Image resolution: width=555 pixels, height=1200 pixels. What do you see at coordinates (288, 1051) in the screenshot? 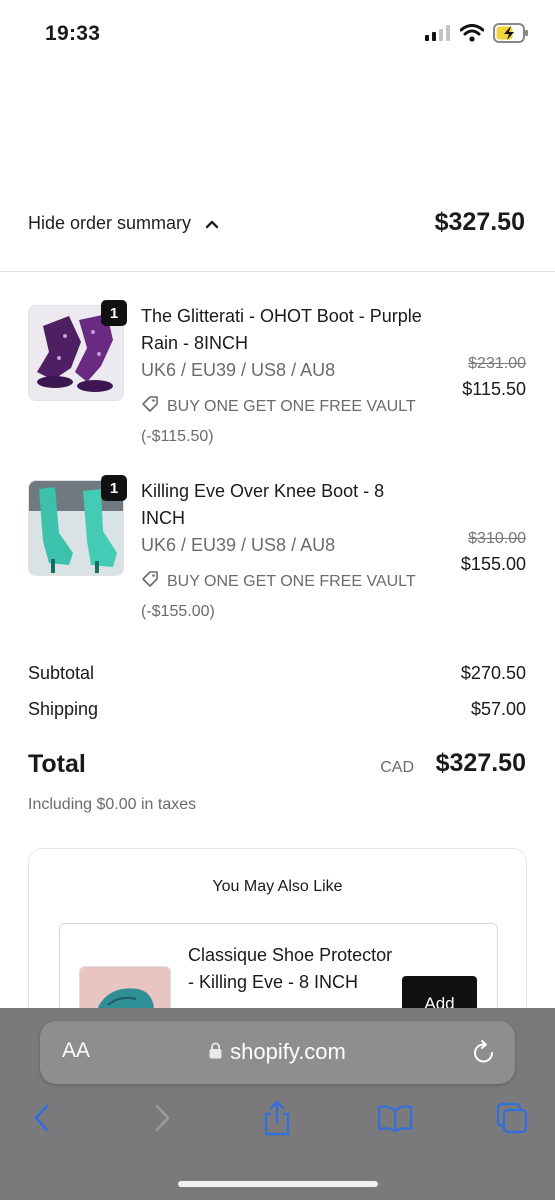
I see `url-text: shopify.com` at bounding box center [288, 1051].